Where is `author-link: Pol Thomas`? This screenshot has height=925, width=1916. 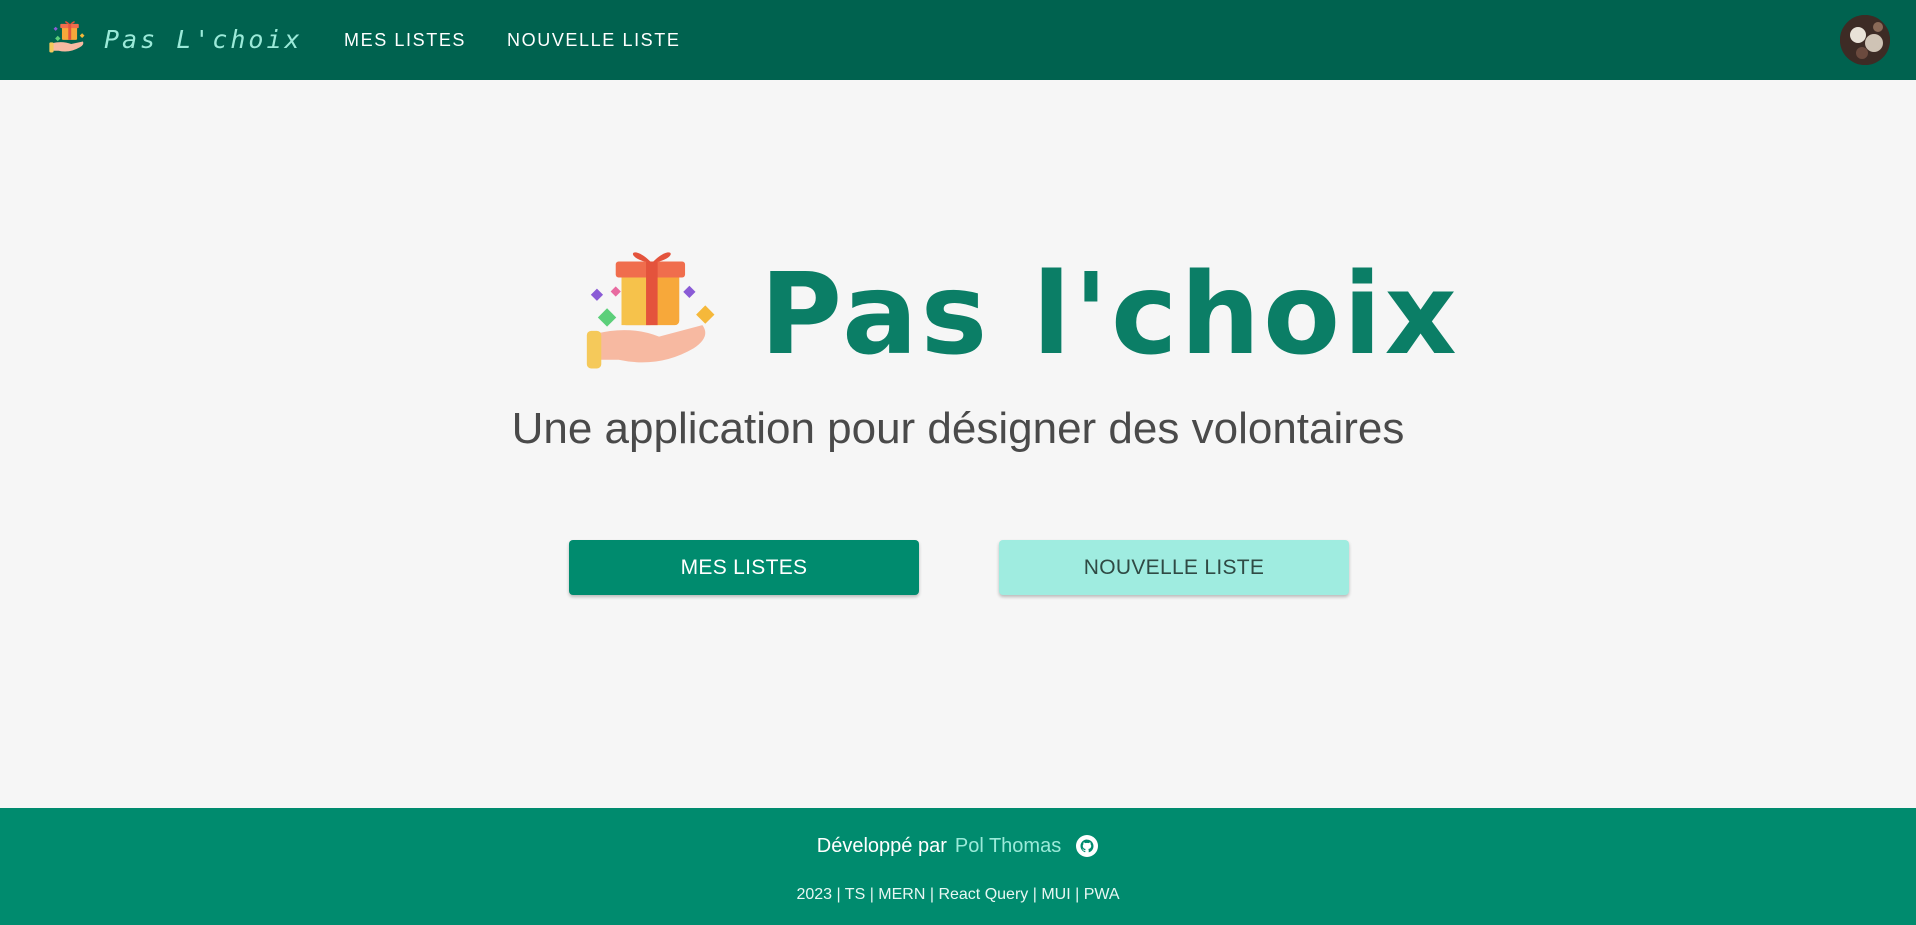 author-link: Pol Thomas is located at coordinates (1008, 846).